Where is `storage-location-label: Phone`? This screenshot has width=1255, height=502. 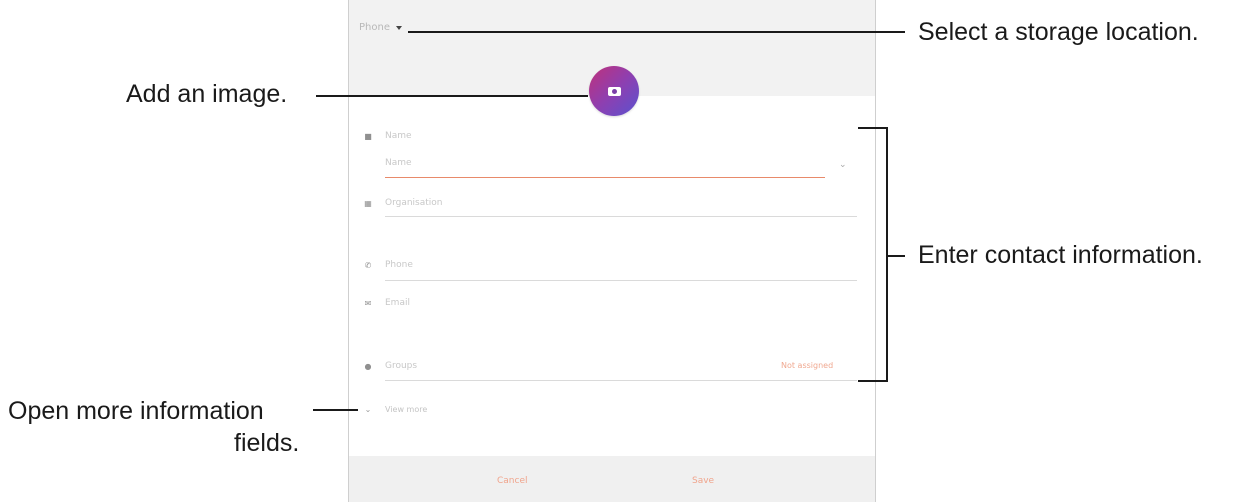 storage-location-label: Phone is located at coordinates (374, 27).